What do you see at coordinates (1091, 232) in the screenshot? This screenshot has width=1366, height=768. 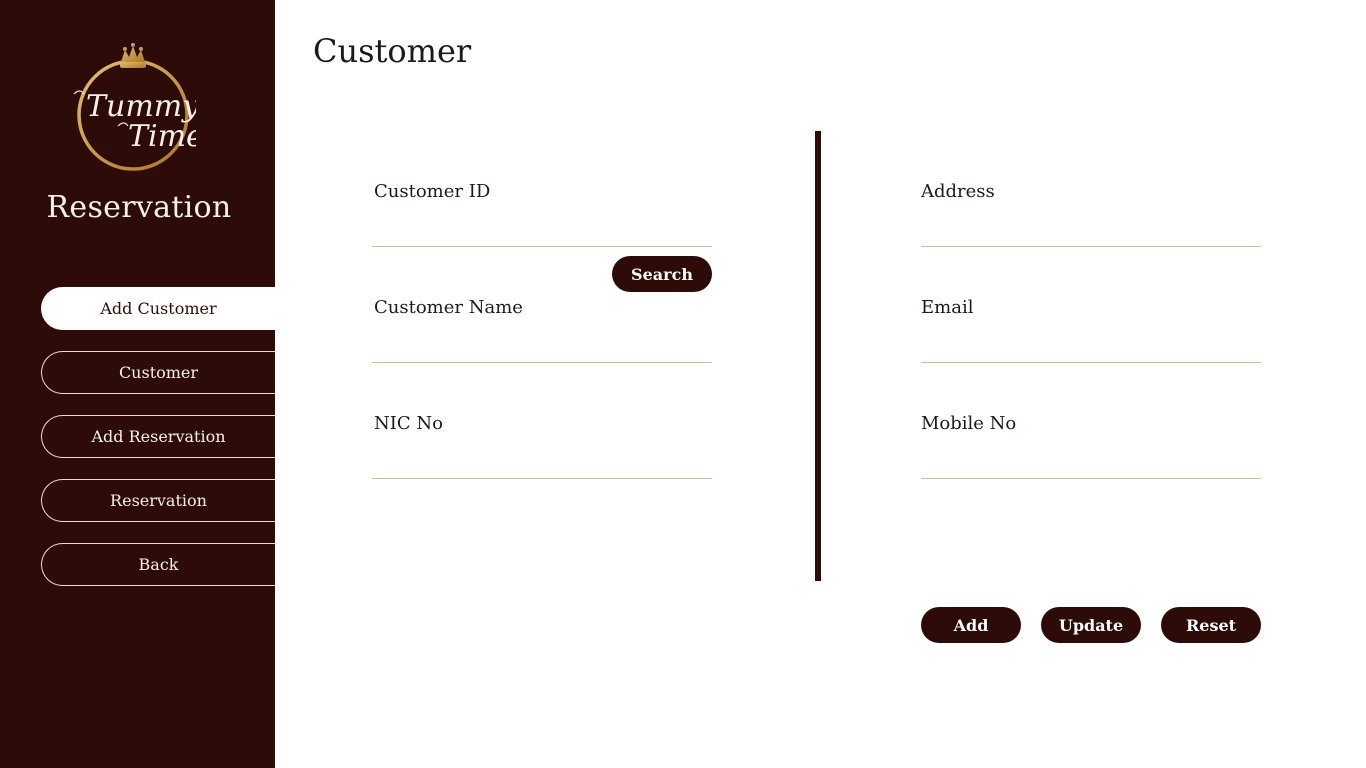 I see `address-field` at bounding box center [1091, 232].